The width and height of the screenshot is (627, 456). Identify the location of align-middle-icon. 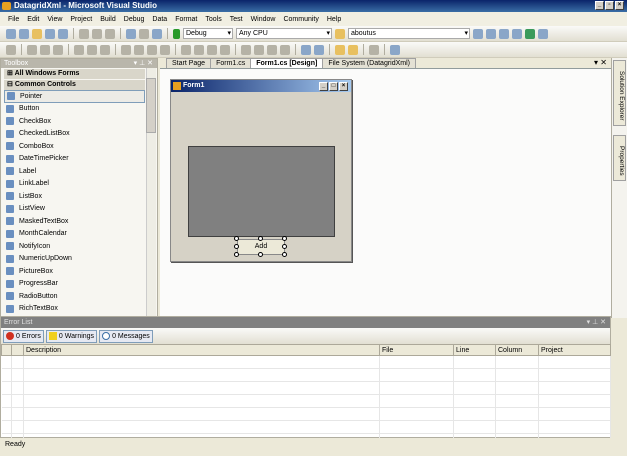
(92, 49).